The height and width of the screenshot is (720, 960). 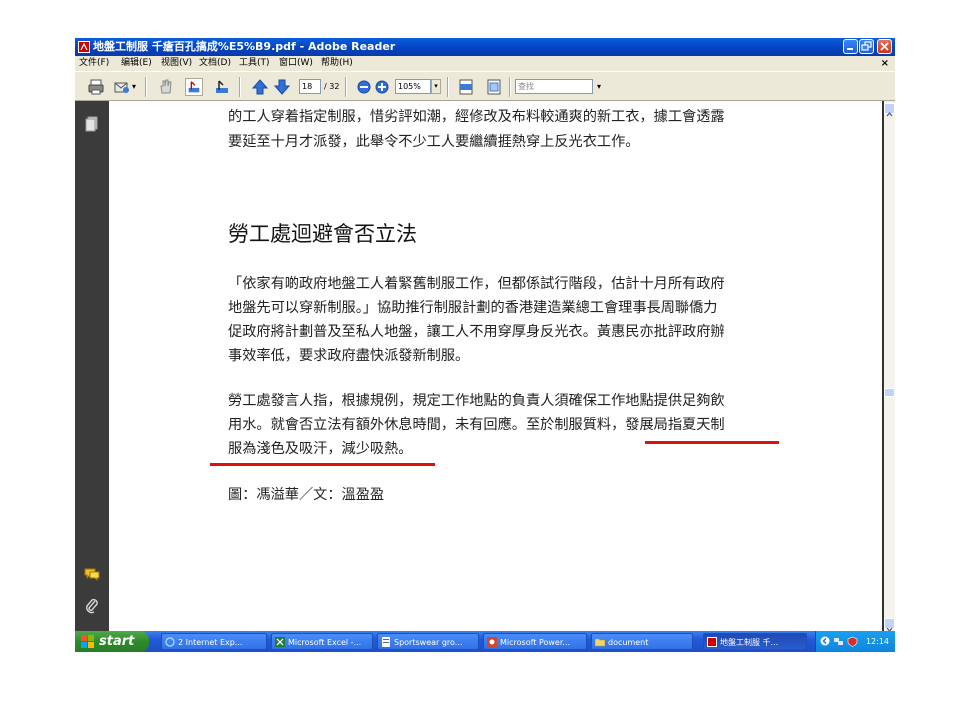 I want to click on hand-tool-icon, so click(x=166, y=87).